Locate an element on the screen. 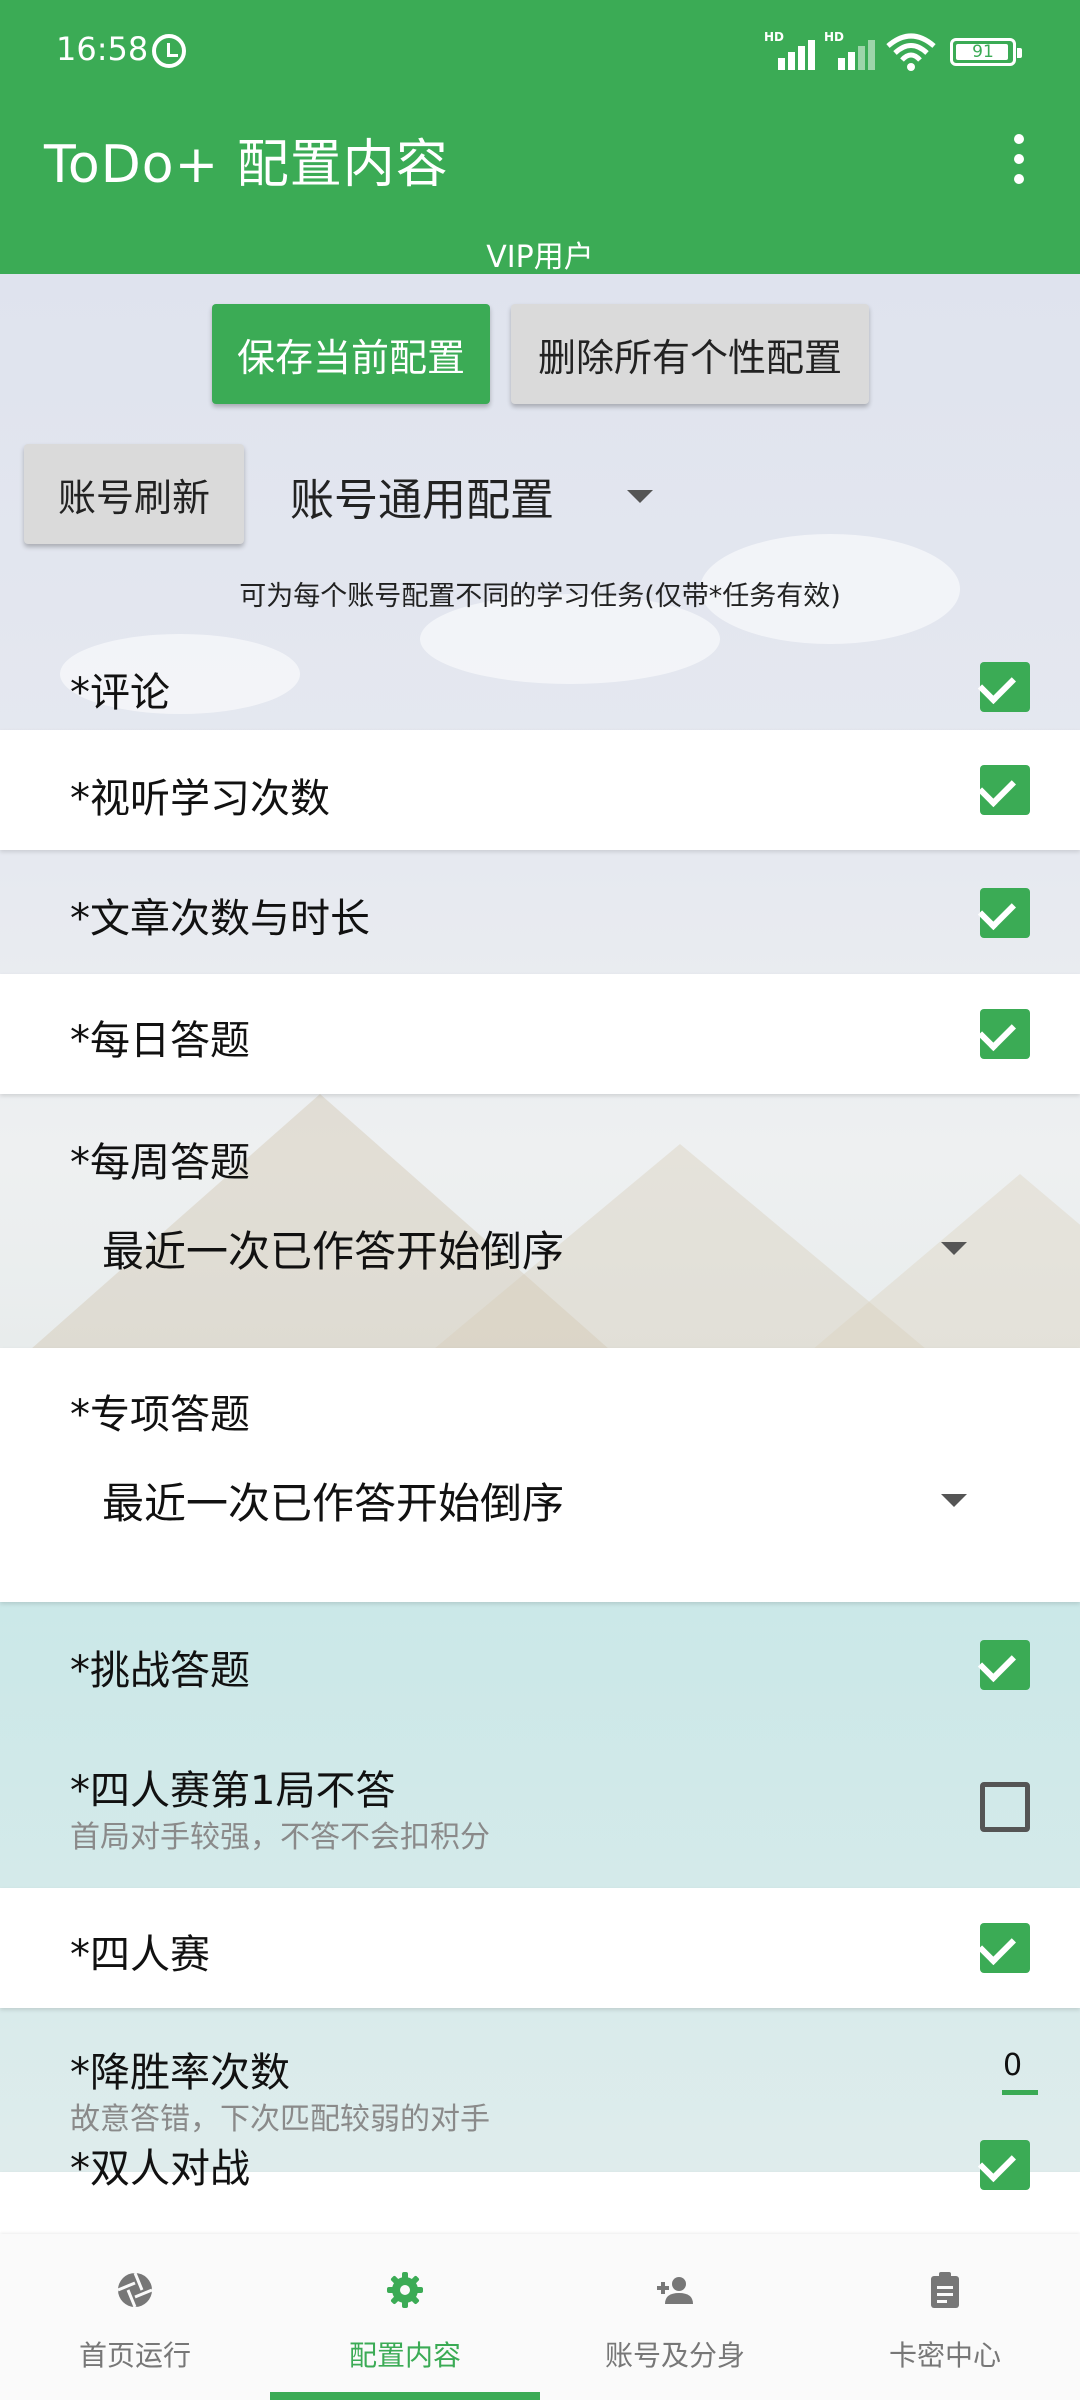  status-bar: 16:58 HD HD 91 is located at coordinates (540, 52).